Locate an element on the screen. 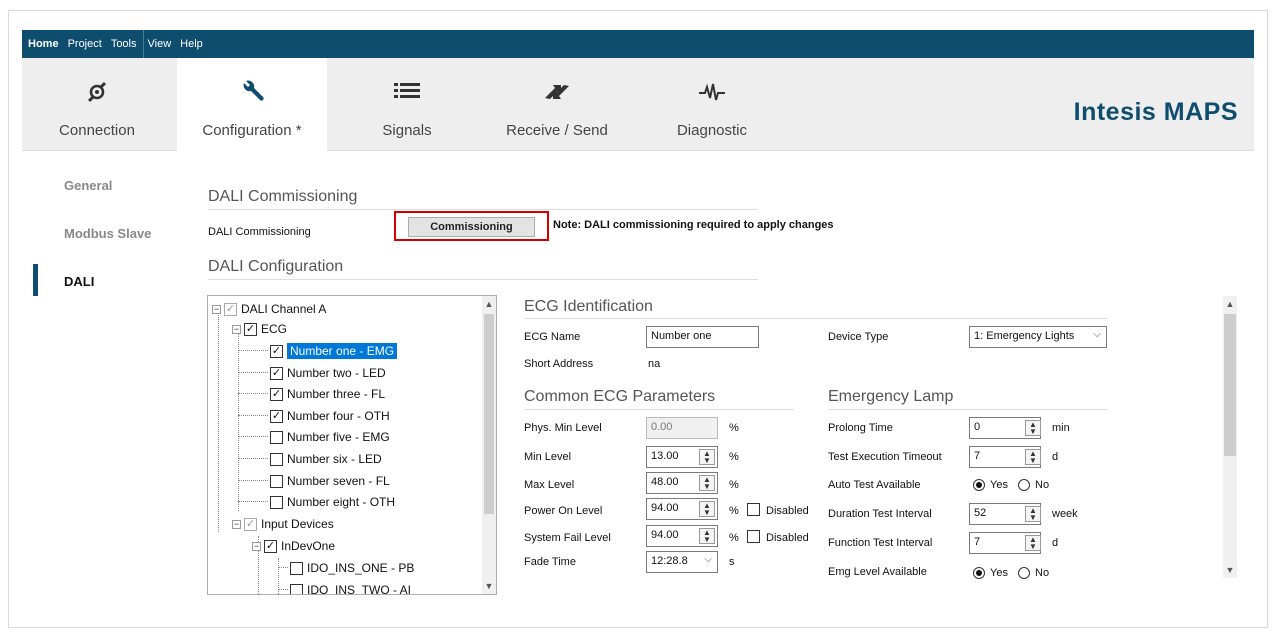 The height and width of the screenshot is (637, 1276). tree-input-device: − ✓ InDevOne is located at coordinates (293, 546).